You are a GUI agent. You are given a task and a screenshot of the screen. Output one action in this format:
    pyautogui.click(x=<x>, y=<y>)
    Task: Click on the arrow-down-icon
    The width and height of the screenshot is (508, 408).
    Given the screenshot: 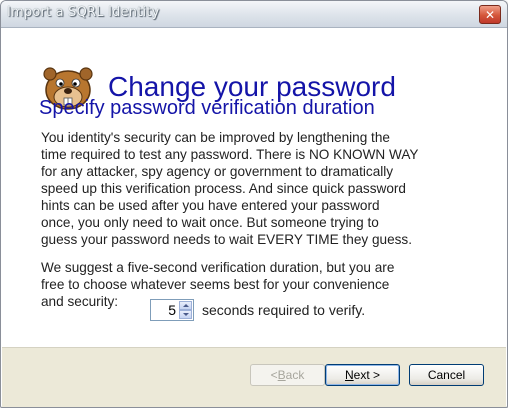 What is the action you would take?
    pyautogui.click(x=185, y=314)
    